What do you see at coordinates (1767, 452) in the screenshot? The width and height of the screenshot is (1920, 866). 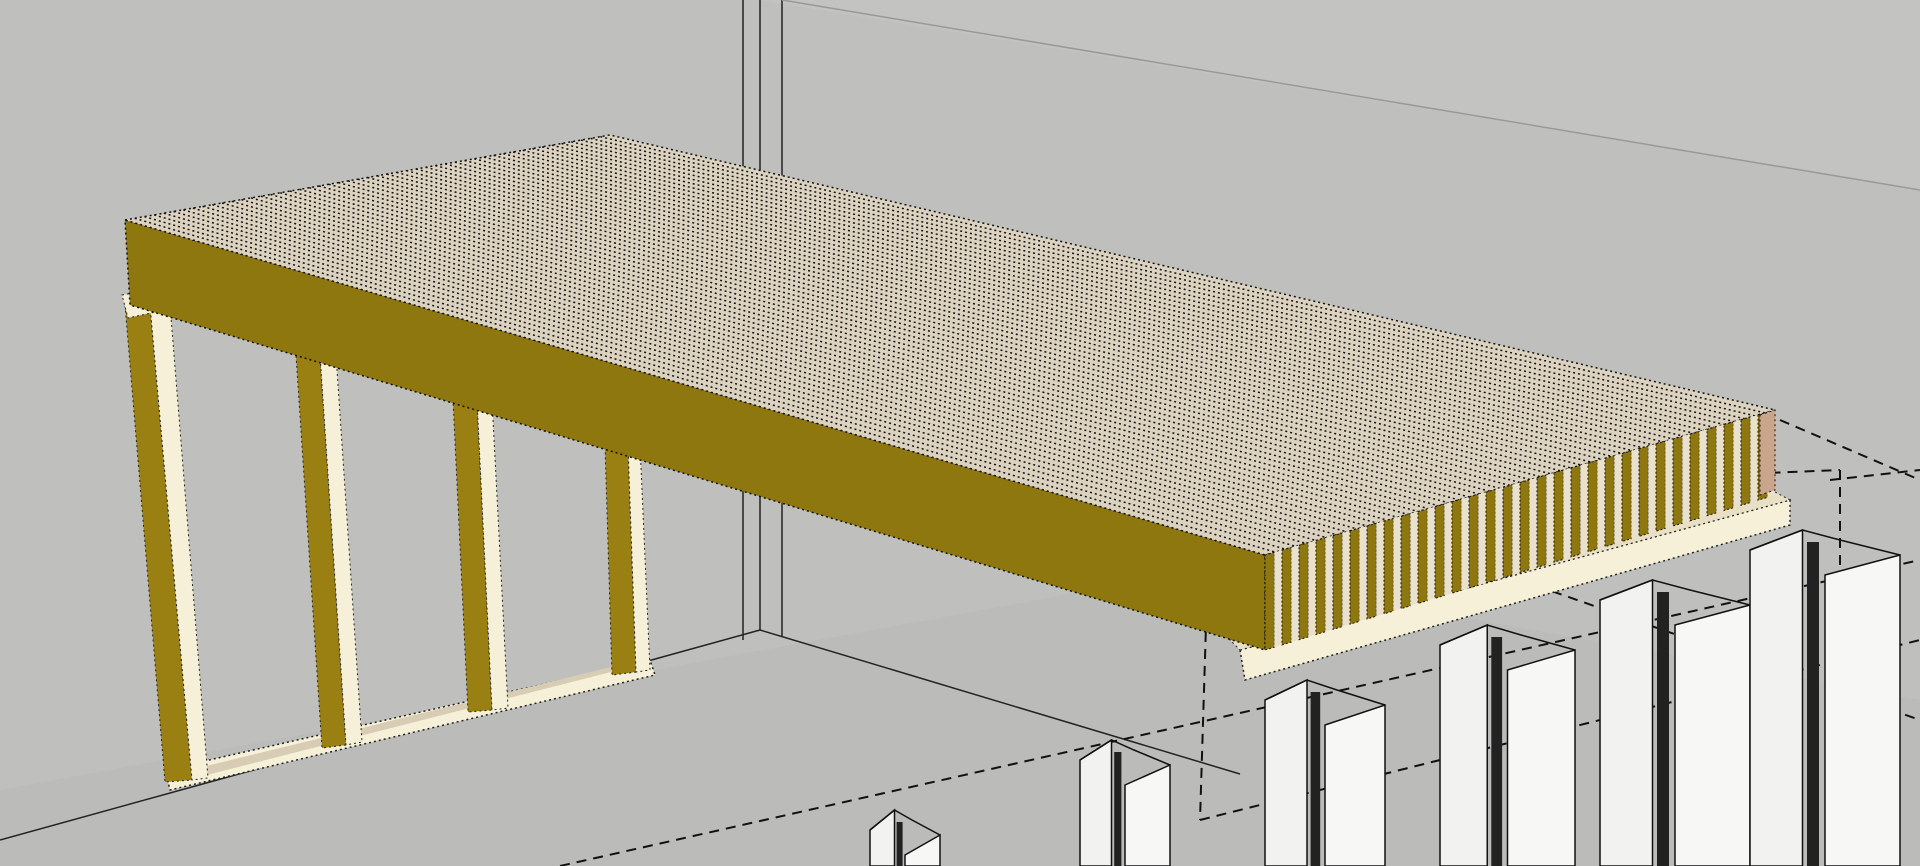 I see `end-cap` at bounding box center [1767, 452].